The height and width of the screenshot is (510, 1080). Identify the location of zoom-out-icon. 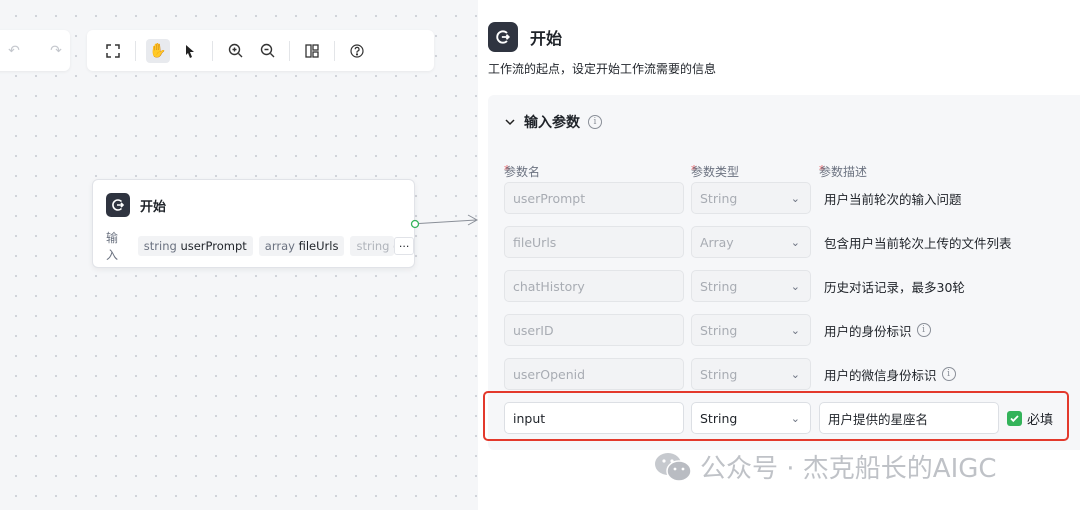
(267, 51).